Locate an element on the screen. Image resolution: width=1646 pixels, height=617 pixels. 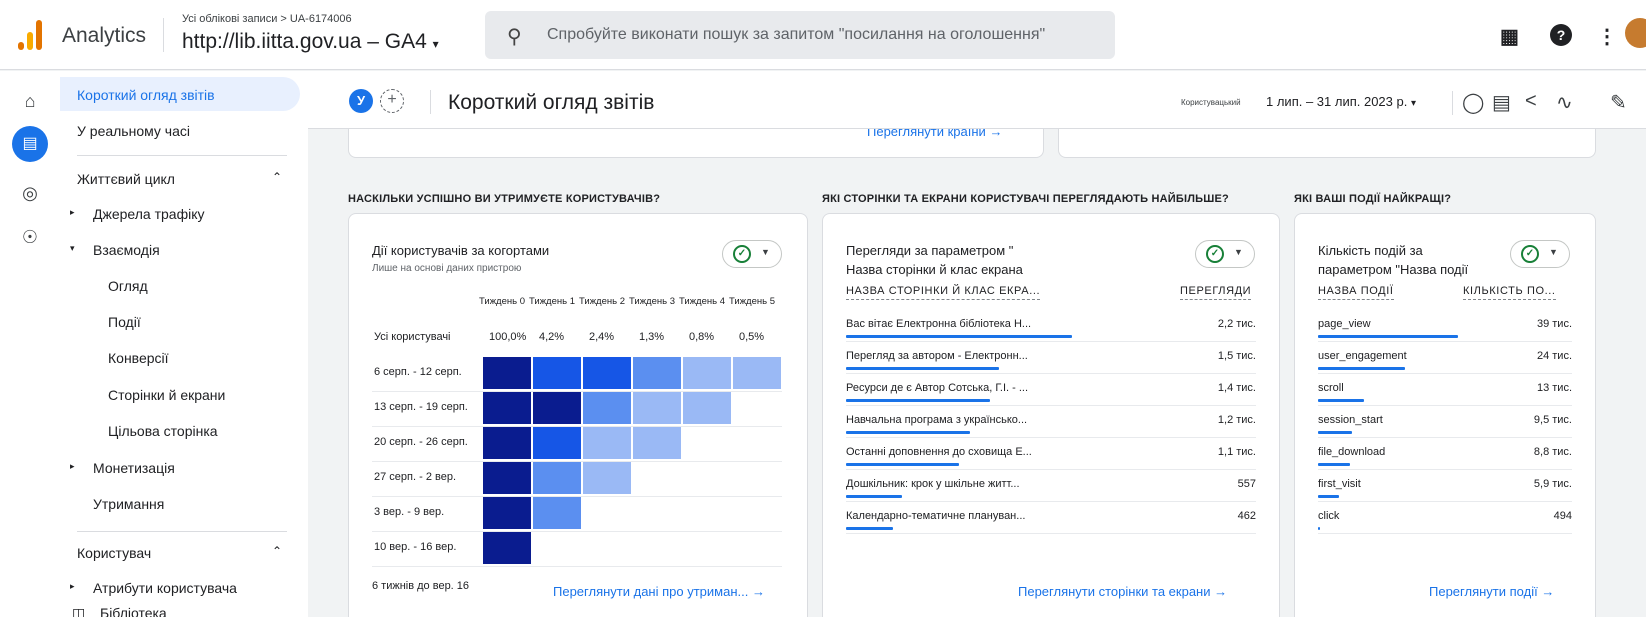
table-row: first_visit 5,9 тис. is located at coordinates (1445, 486).